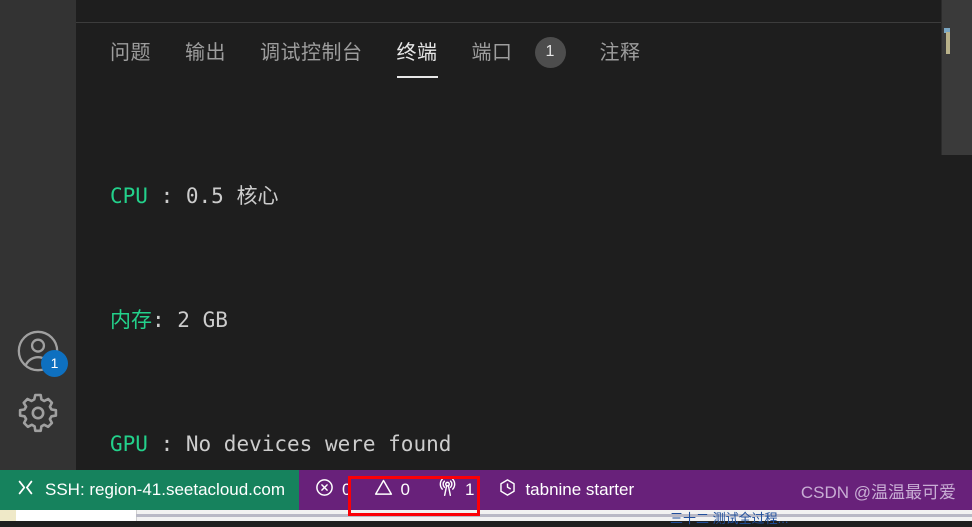 The width and height of the screenshot is (972, 527). What do you see at coordinates (38, 351) in the screenshot?
I see `activity-bar-item-account: 1` at bounding box center [38, 351].